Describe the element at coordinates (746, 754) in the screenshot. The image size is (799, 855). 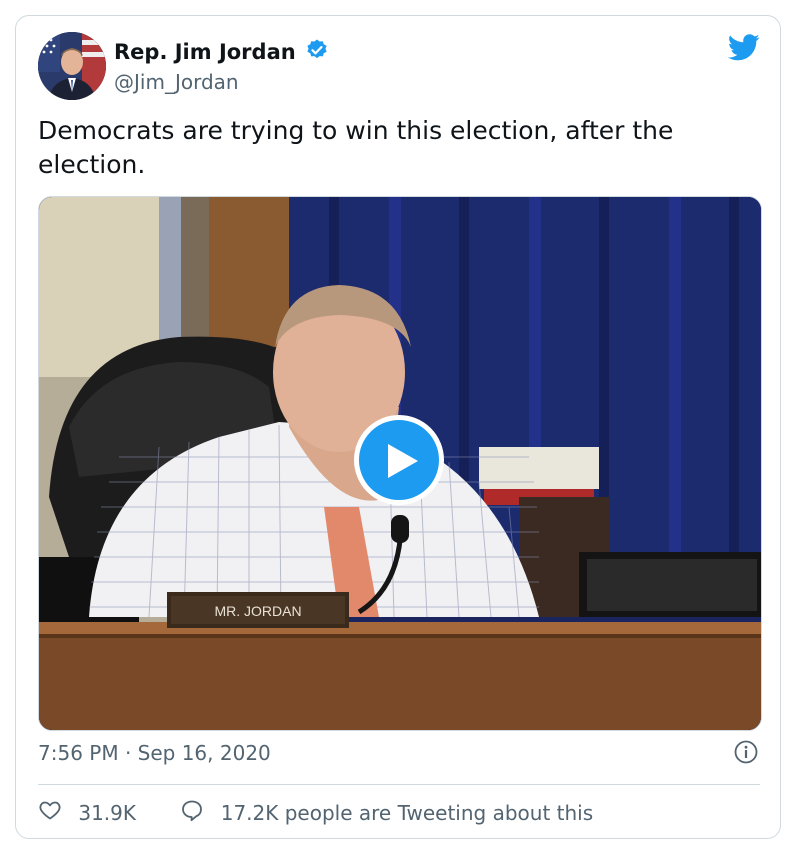
I see `info-icon` at that location.